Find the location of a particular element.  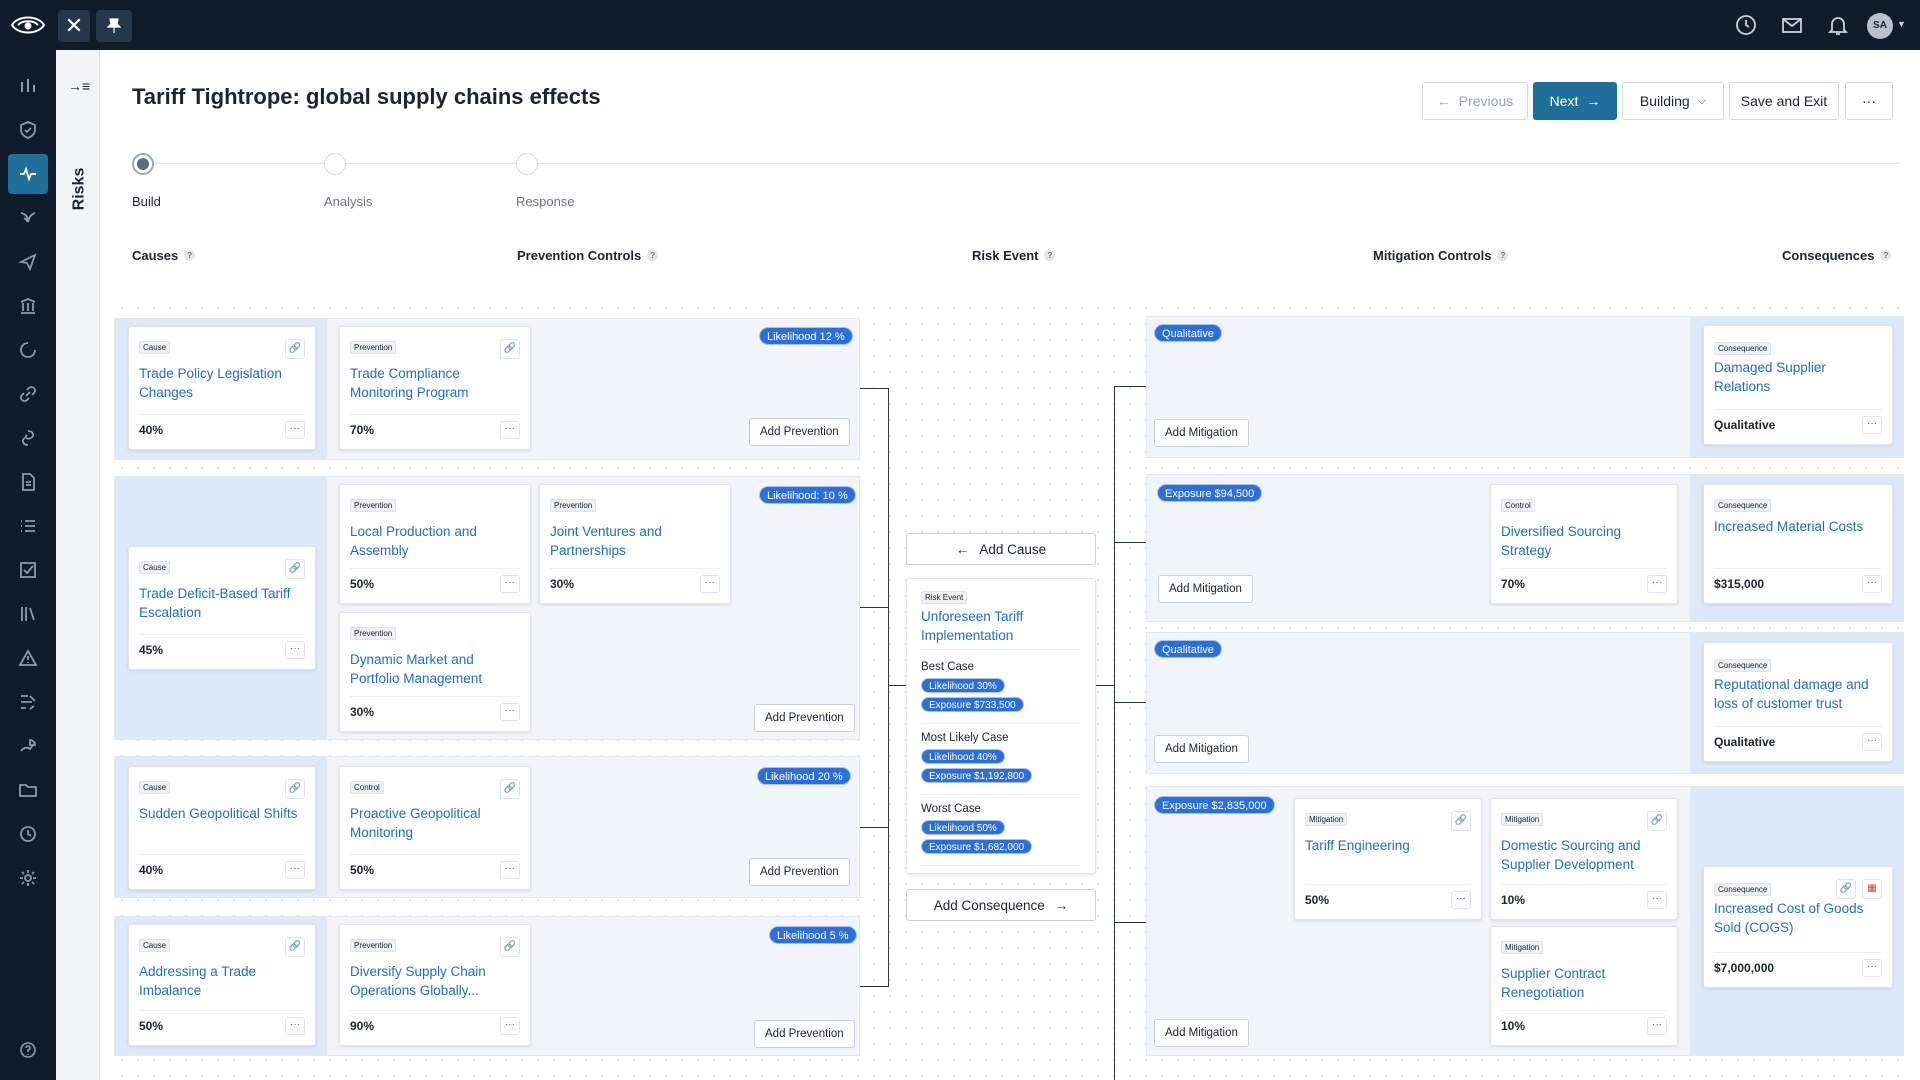

mail-icon is located at coordinates (1792, 25).